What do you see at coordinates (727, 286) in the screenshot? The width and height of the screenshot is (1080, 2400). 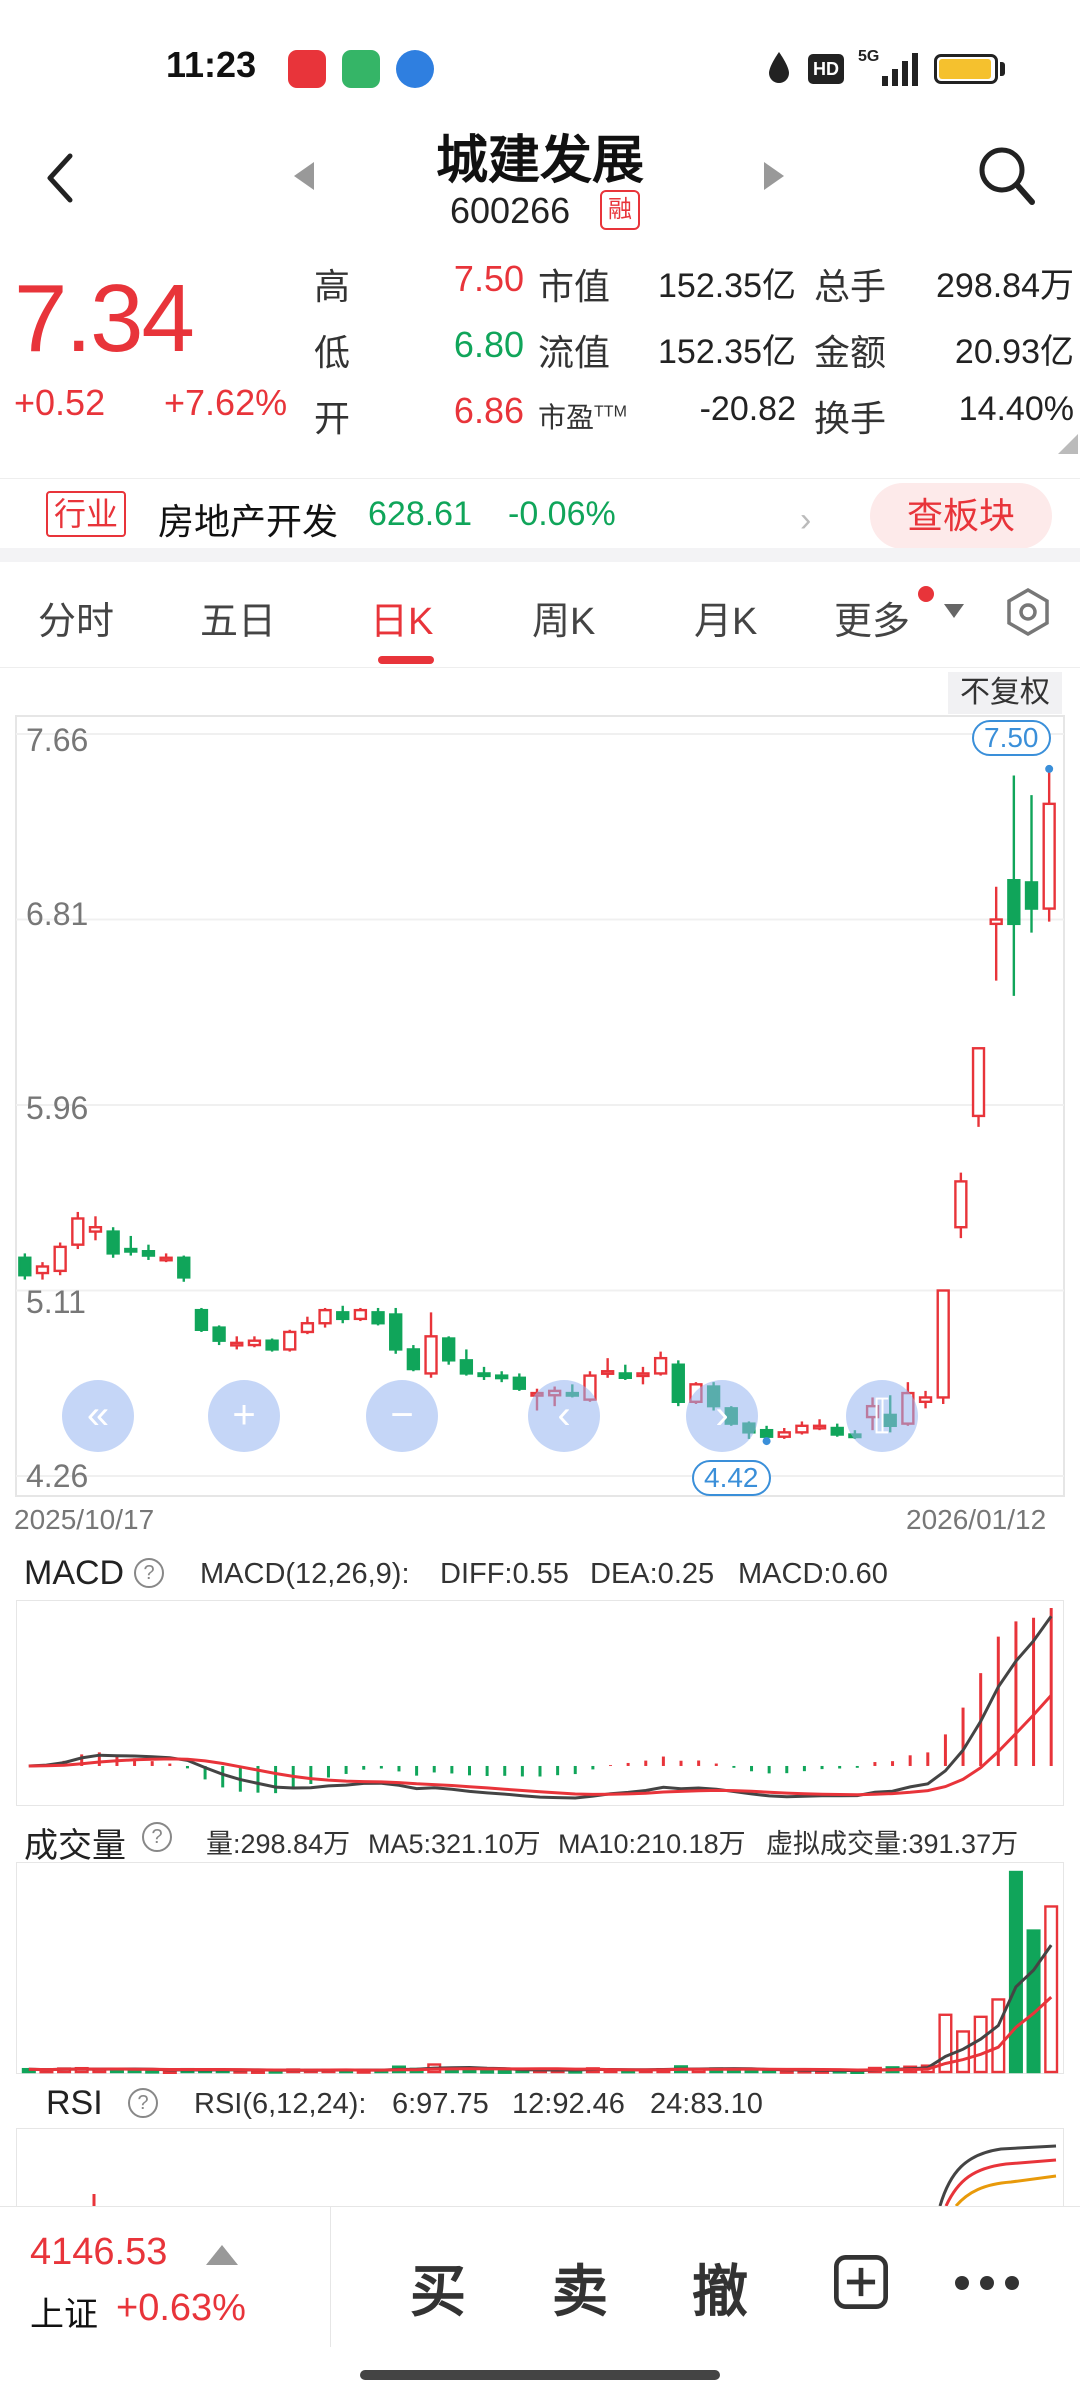 I see `market-cap-value: 152.35亿` at bounding box center [727, 286].